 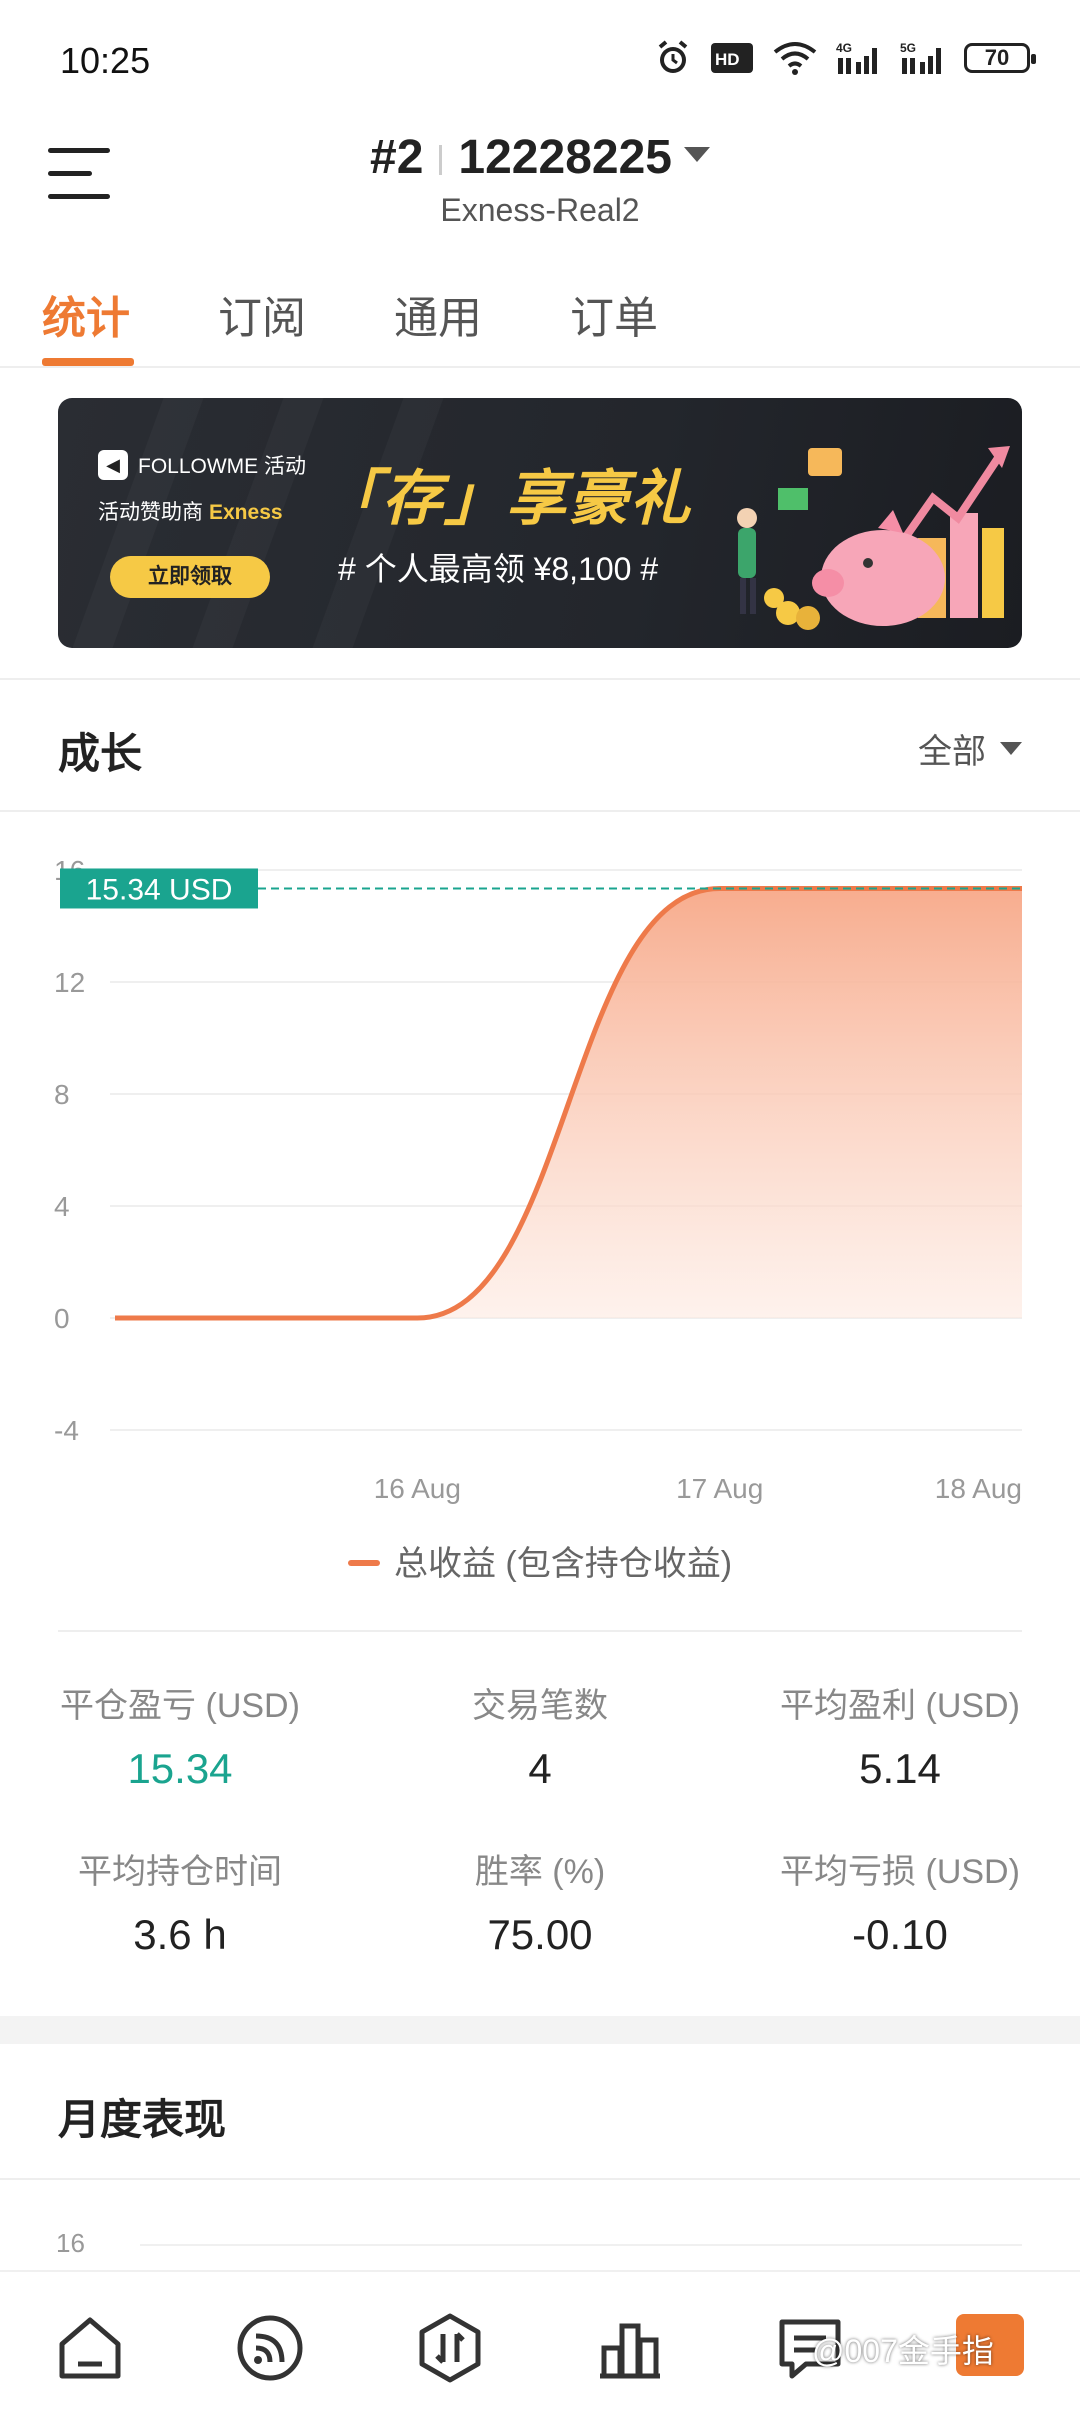 What do you see at coordinates (180, 1768) in the screenshot?
I see `stat-value: 15.34` at bounding box center [180, 1768].